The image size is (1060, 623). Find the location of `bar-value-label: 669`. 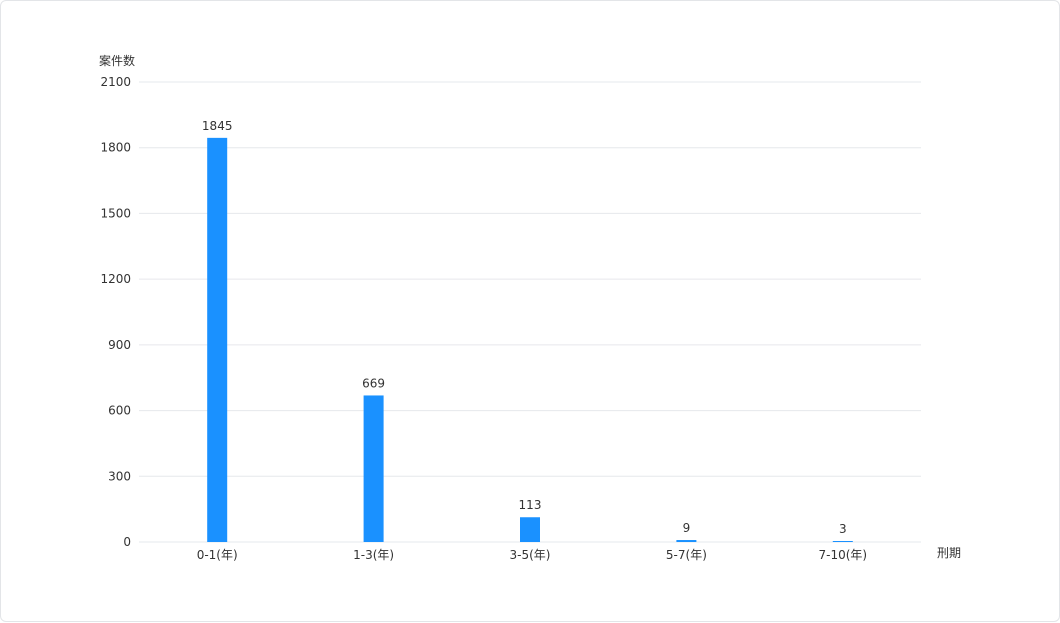

bar-value-label: 669 is located at coordinates (373, 383).